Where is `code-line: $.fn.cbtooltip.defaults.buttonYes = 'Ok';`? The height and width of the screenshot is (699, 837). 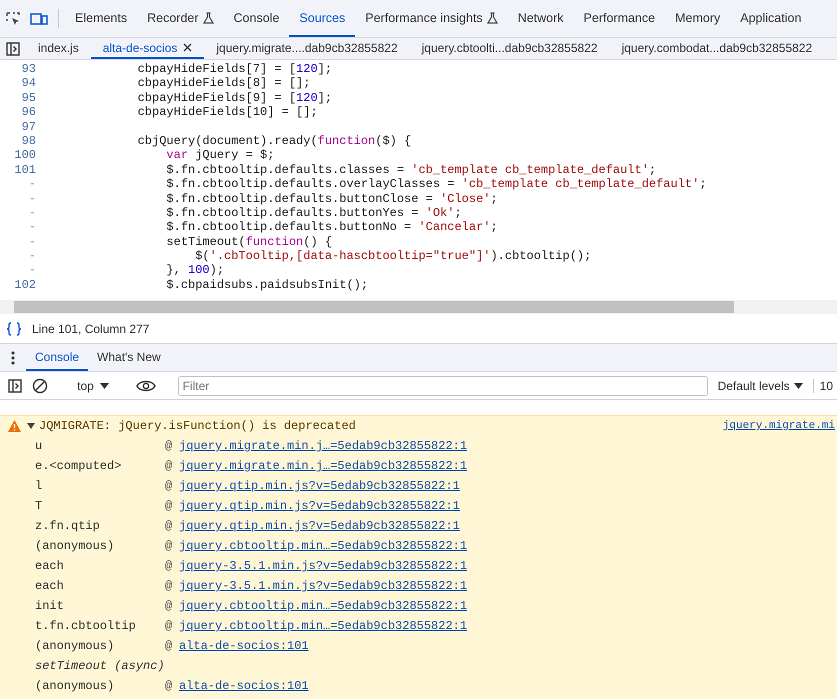
code-line: $.fn.cbtooltip.defaults.buttonYes = 'Ok'; is located at coordinates (313, 213).